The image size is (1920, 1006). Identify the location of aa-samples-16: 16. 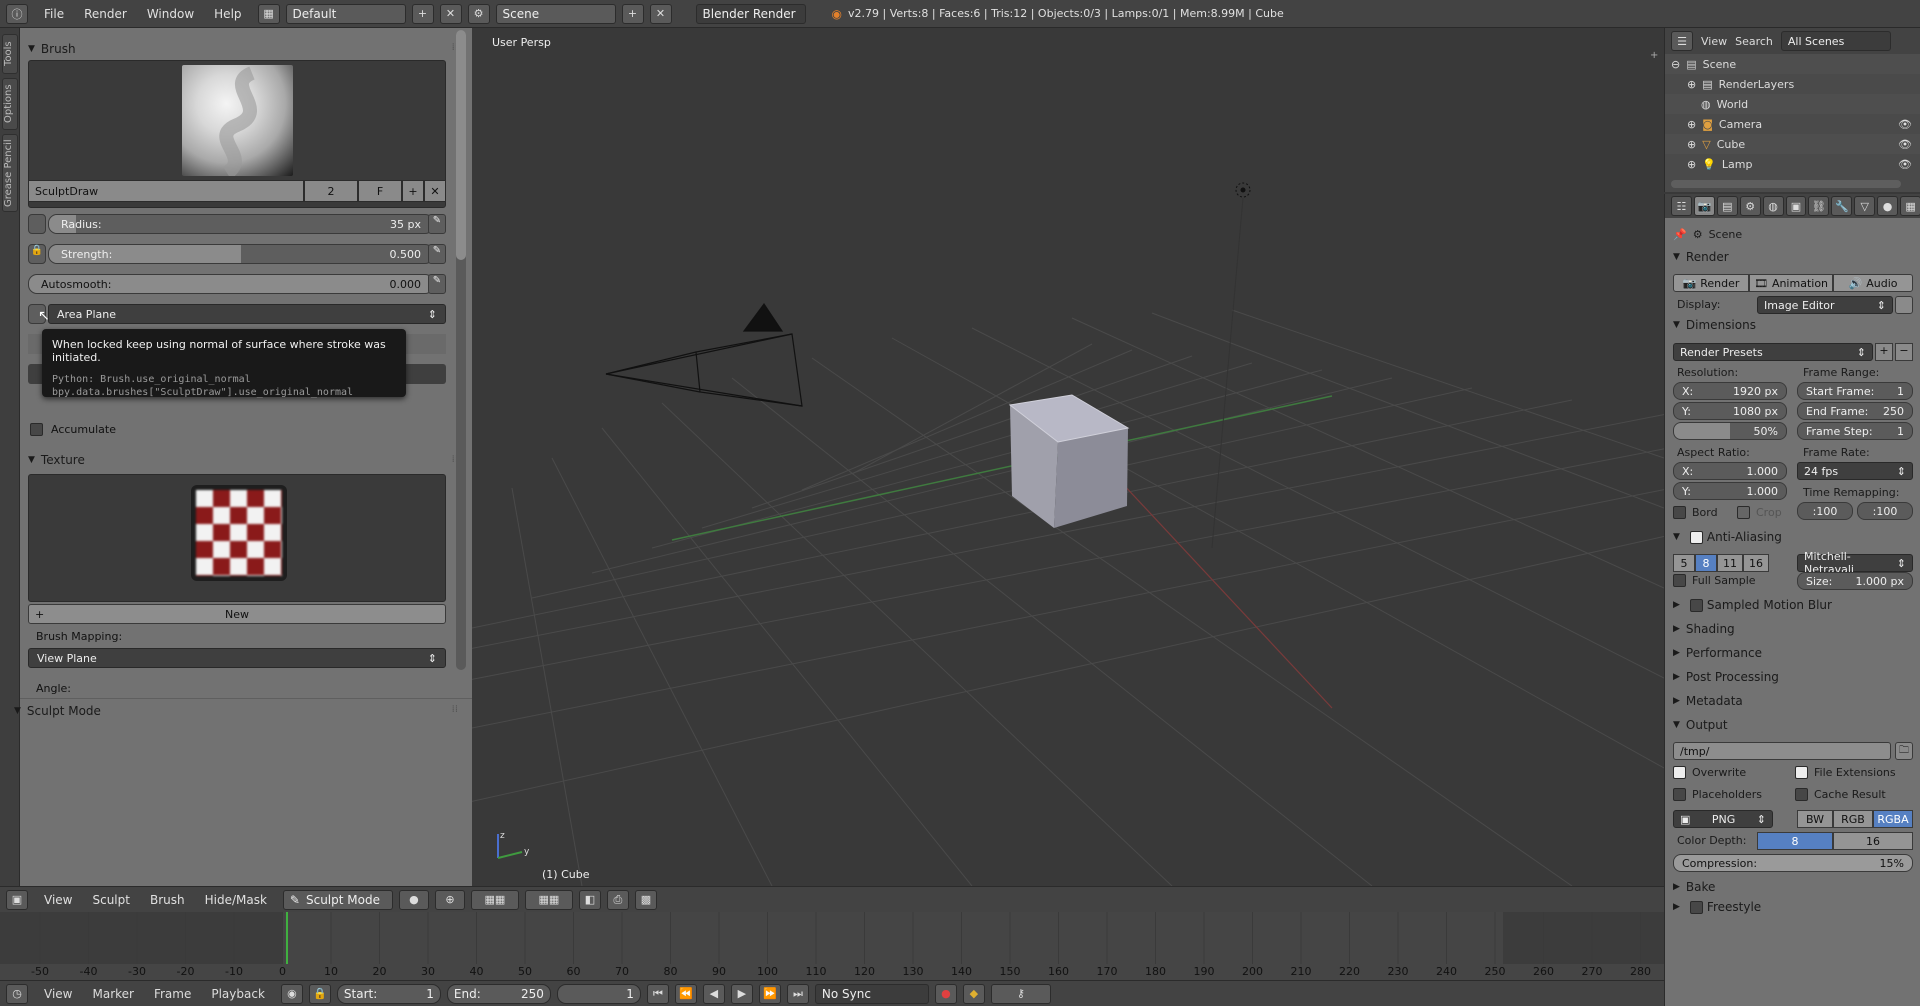
(1756, 563).